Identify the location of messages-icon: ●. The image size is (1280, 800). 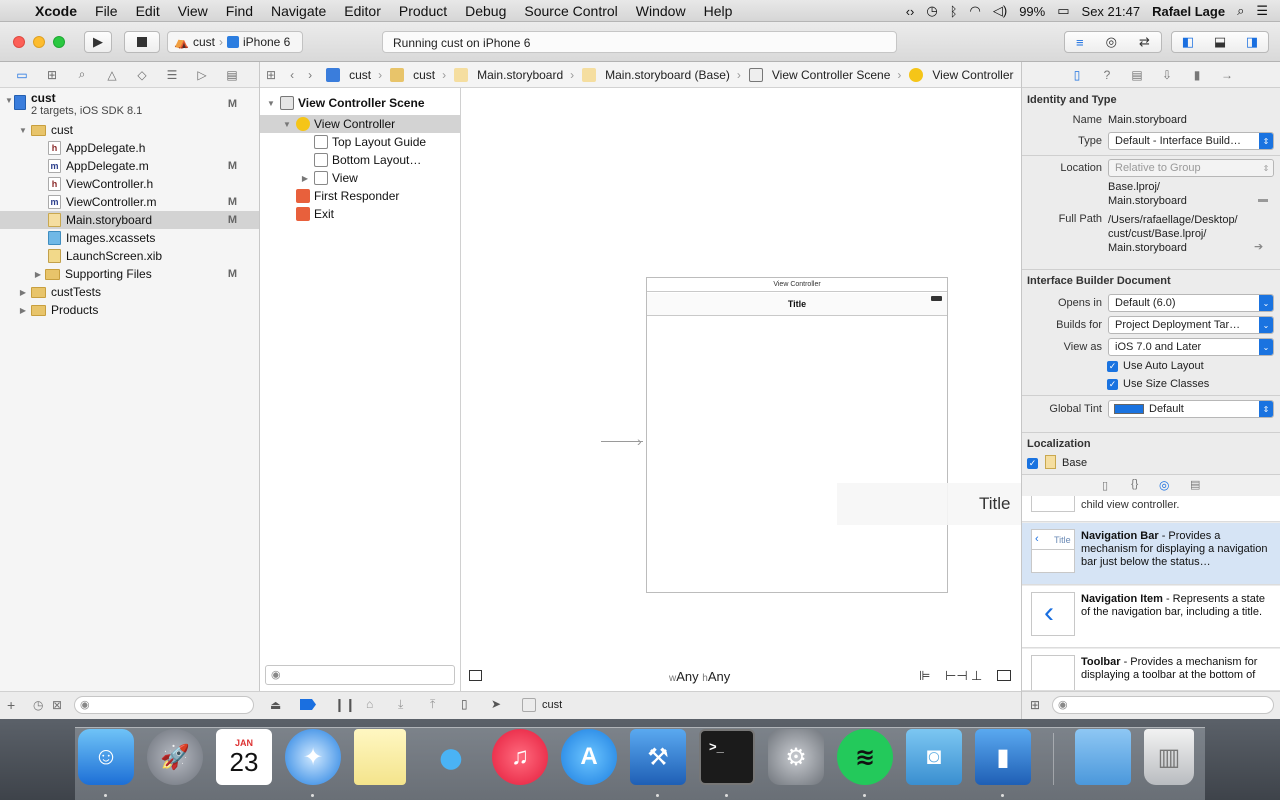
(451, 757).